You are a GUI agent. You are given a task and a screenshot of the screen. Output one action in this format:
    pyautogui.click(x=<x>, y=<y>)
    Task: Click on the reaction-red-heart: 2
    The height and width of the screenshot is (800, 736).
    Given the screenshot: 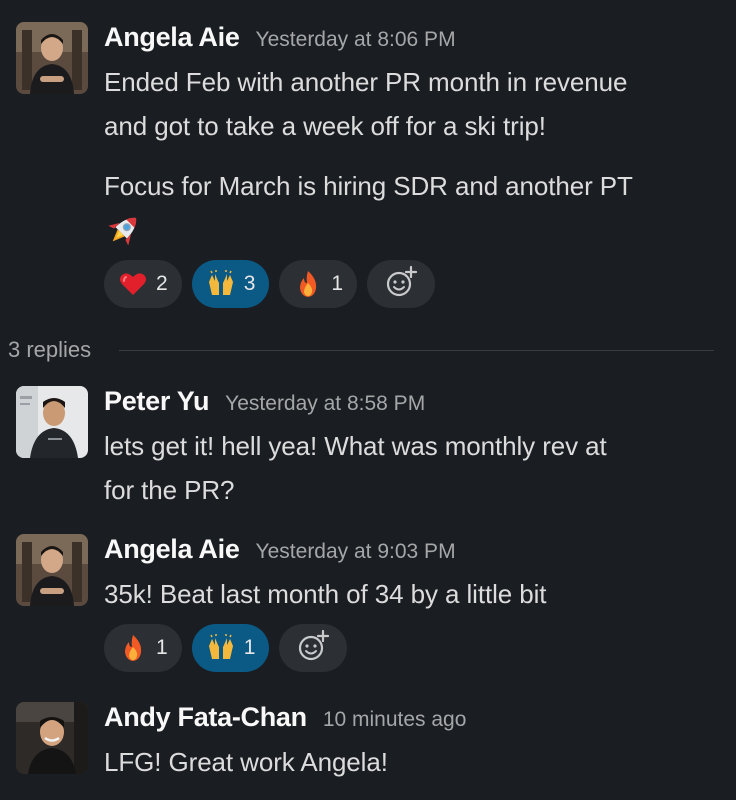 What is the action you would take?
    pyautogui.click(x=143, y=284)
    